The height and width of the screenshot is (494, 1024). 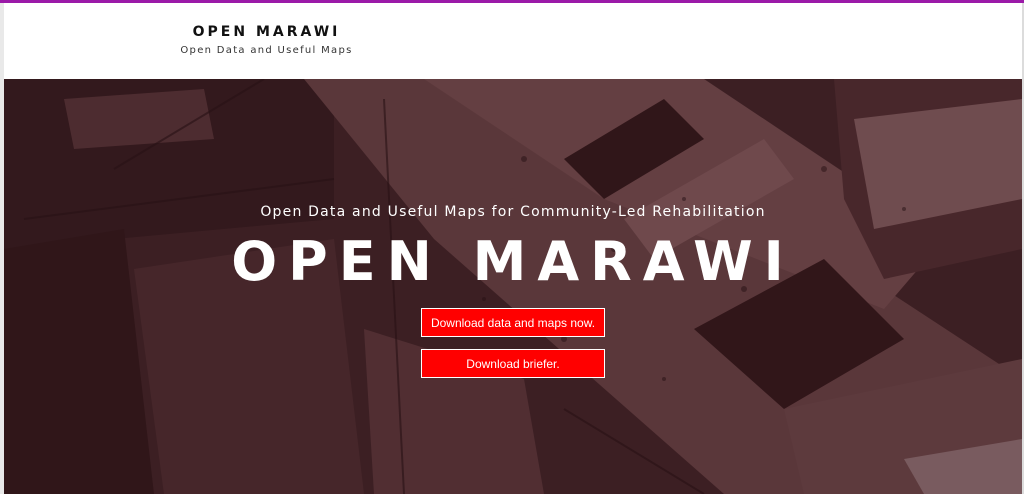 I want to click on hero-title: OPEN MARAWI, so click(x=513, y=261).